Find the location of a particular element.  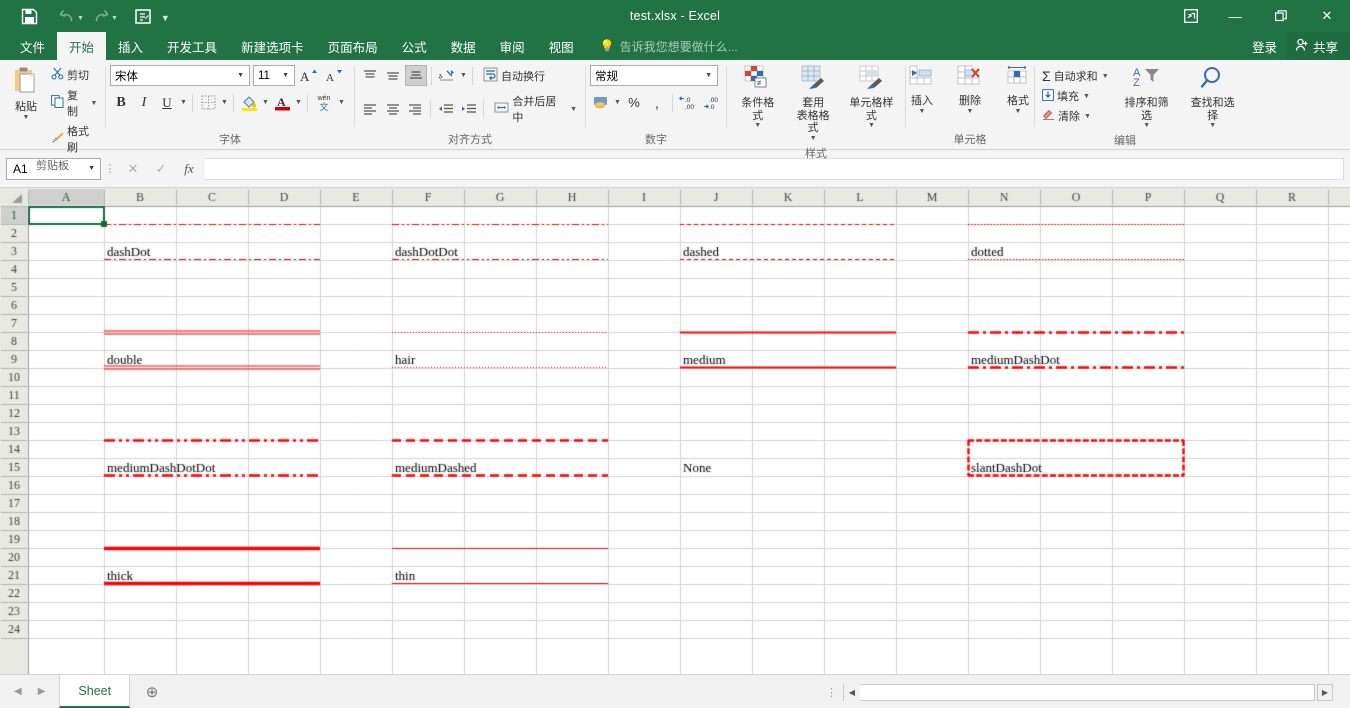

merge-center-button: 合并后居中 ▼ is located at coordinates (534, 109).